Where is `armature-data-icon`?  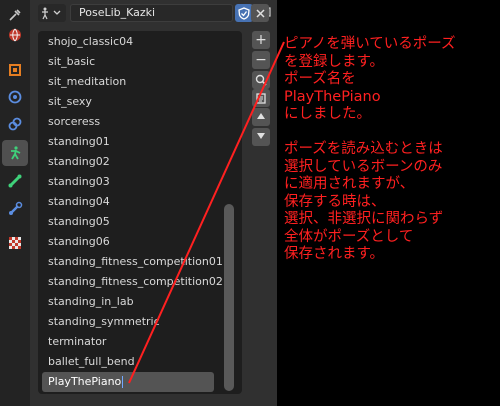 armature-data-icon is located at coordinates (16, 153).